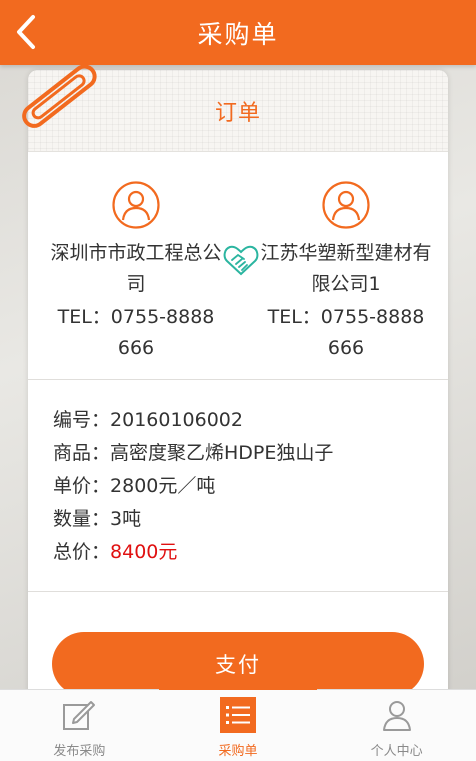 The image size is (476, 761). What do you see at coordinates (163, 486) in the screenshot?
I see `unit-price-value: 2800元／吨` at bounding box center [163, 486].